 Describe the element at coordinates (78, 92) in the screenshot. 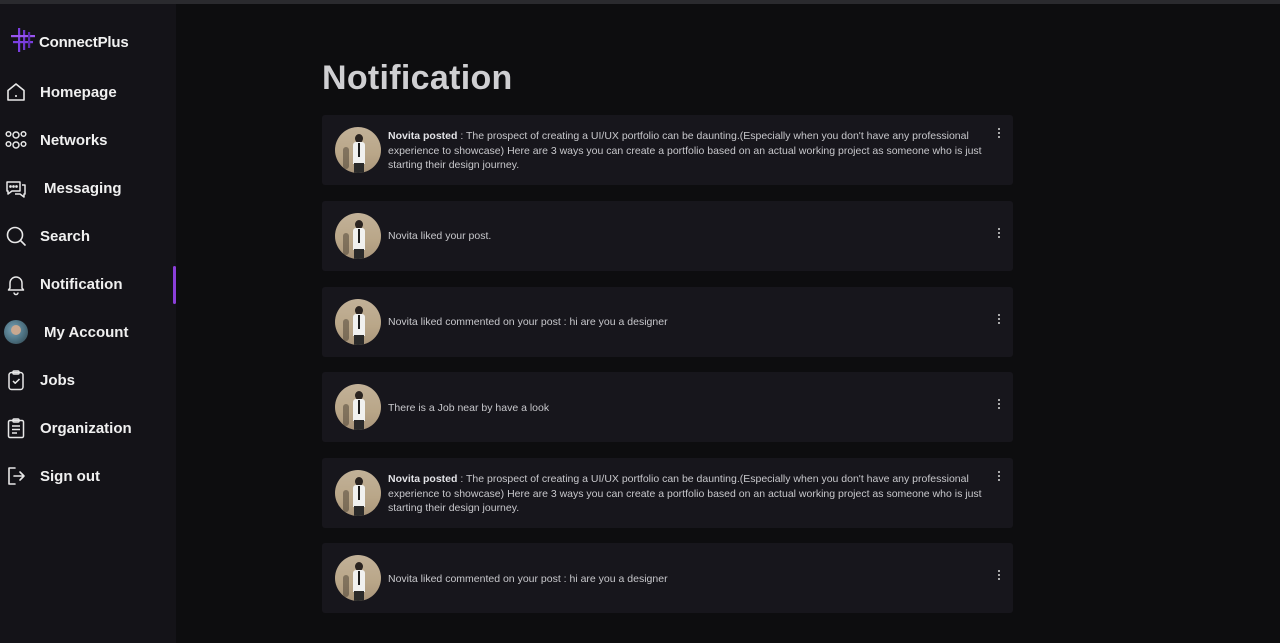

I see `sidebar-item-label: Homepage` at that location.